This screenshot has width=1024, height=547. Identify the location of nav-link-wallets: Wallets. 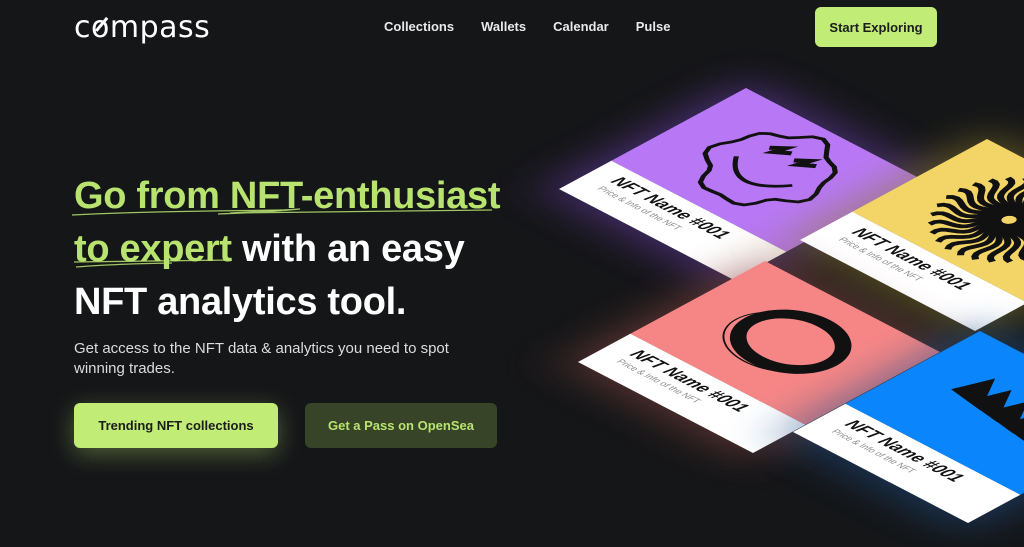
(503, 26).